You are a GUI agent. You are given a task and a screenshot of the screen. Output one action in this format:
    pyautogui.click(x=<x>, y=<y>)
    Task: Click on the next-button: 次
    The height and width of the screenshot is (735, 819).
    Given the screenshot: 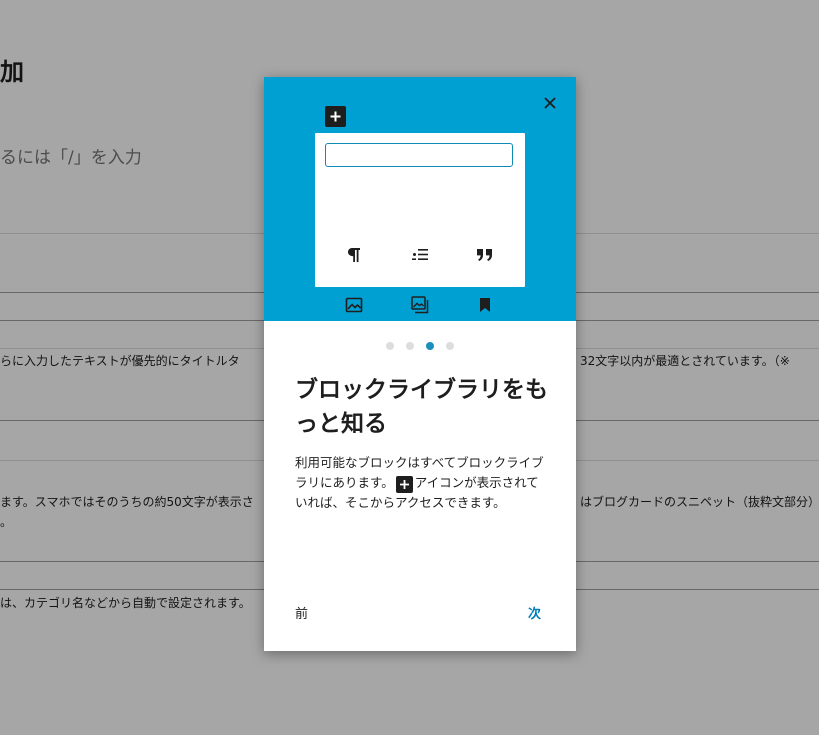 What is the action you would take?
    pyautogui.click(x=534, y=612)
    